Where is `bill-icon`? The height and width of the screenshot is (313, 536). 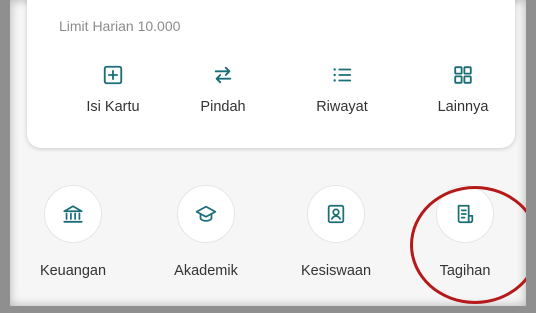
bill-icon is located at coordinates (465, 214).